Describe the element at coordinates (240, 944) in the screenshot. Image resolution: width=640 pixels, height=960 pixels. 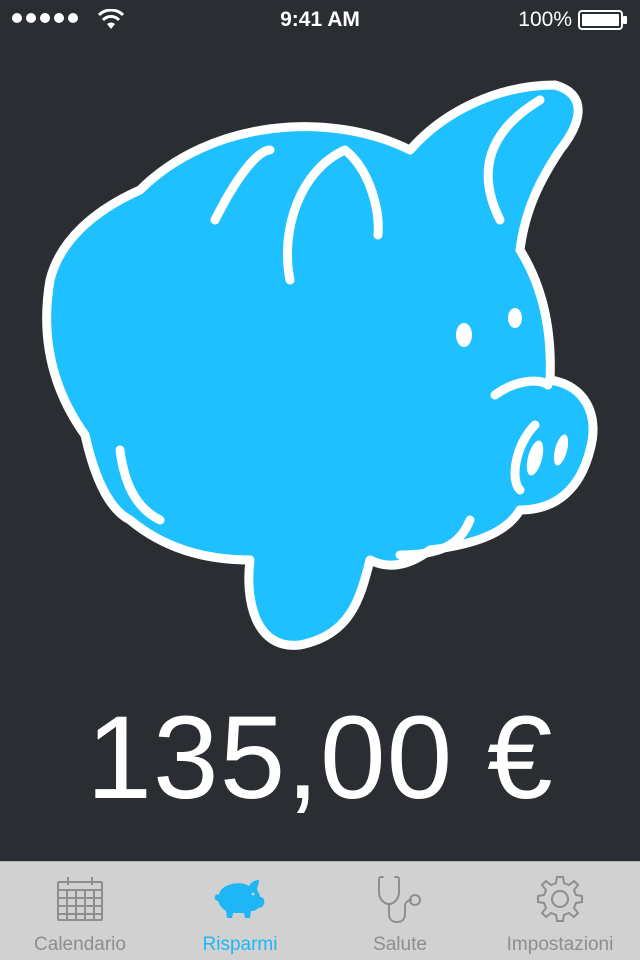
I see `tab-label: Risparmi` at that location.